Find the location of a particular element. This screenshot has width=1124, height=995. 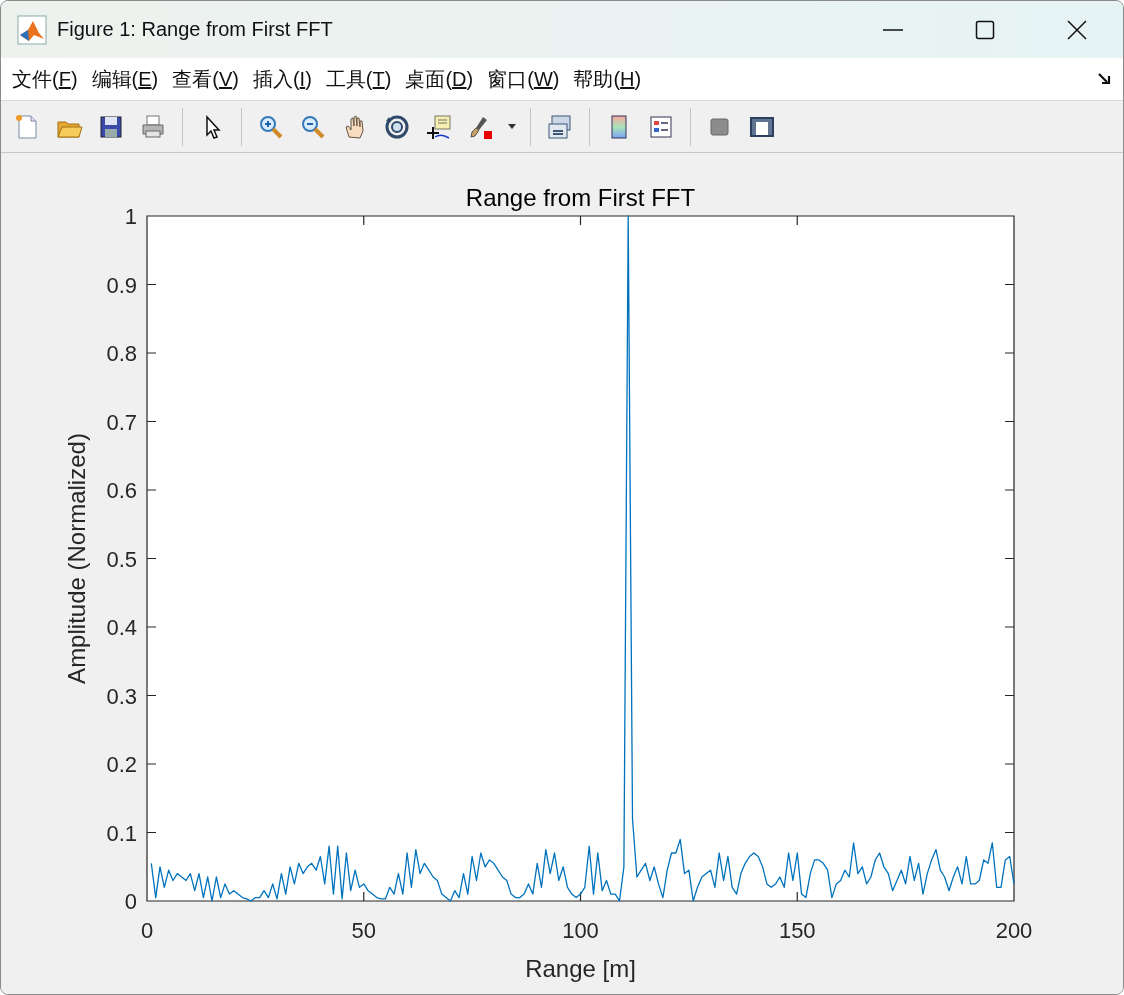

tick-label: 0.4 is located at coordinates (121, 627).